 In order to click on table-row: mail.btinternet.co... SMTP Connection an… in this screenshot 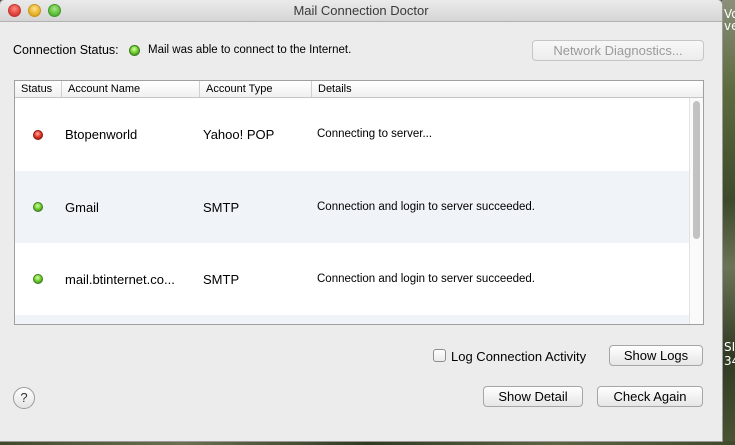, I will do `click(352, 279)`.